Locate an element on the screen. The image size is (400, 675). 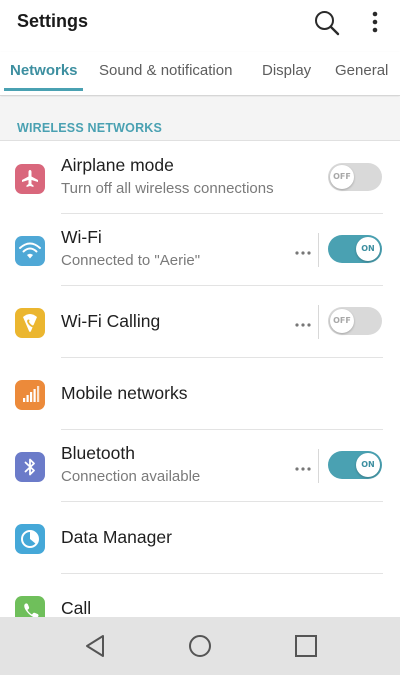
wifi-icon is located at coordinates (30, 251).